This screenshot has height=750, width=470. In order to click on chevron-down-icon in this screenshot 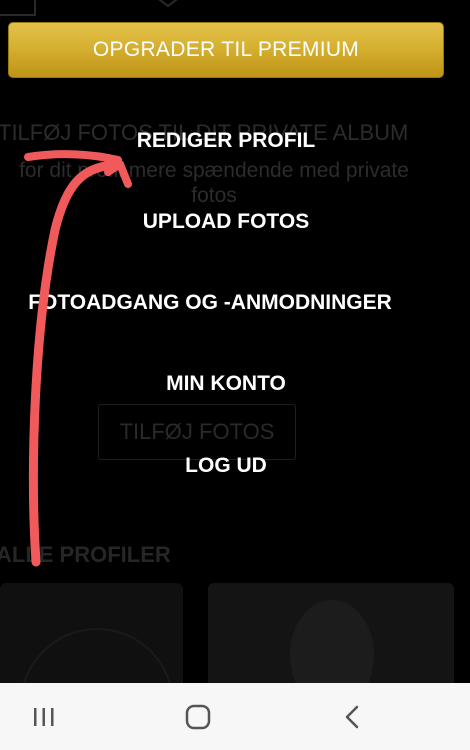, I will do `click(168, 4)`.